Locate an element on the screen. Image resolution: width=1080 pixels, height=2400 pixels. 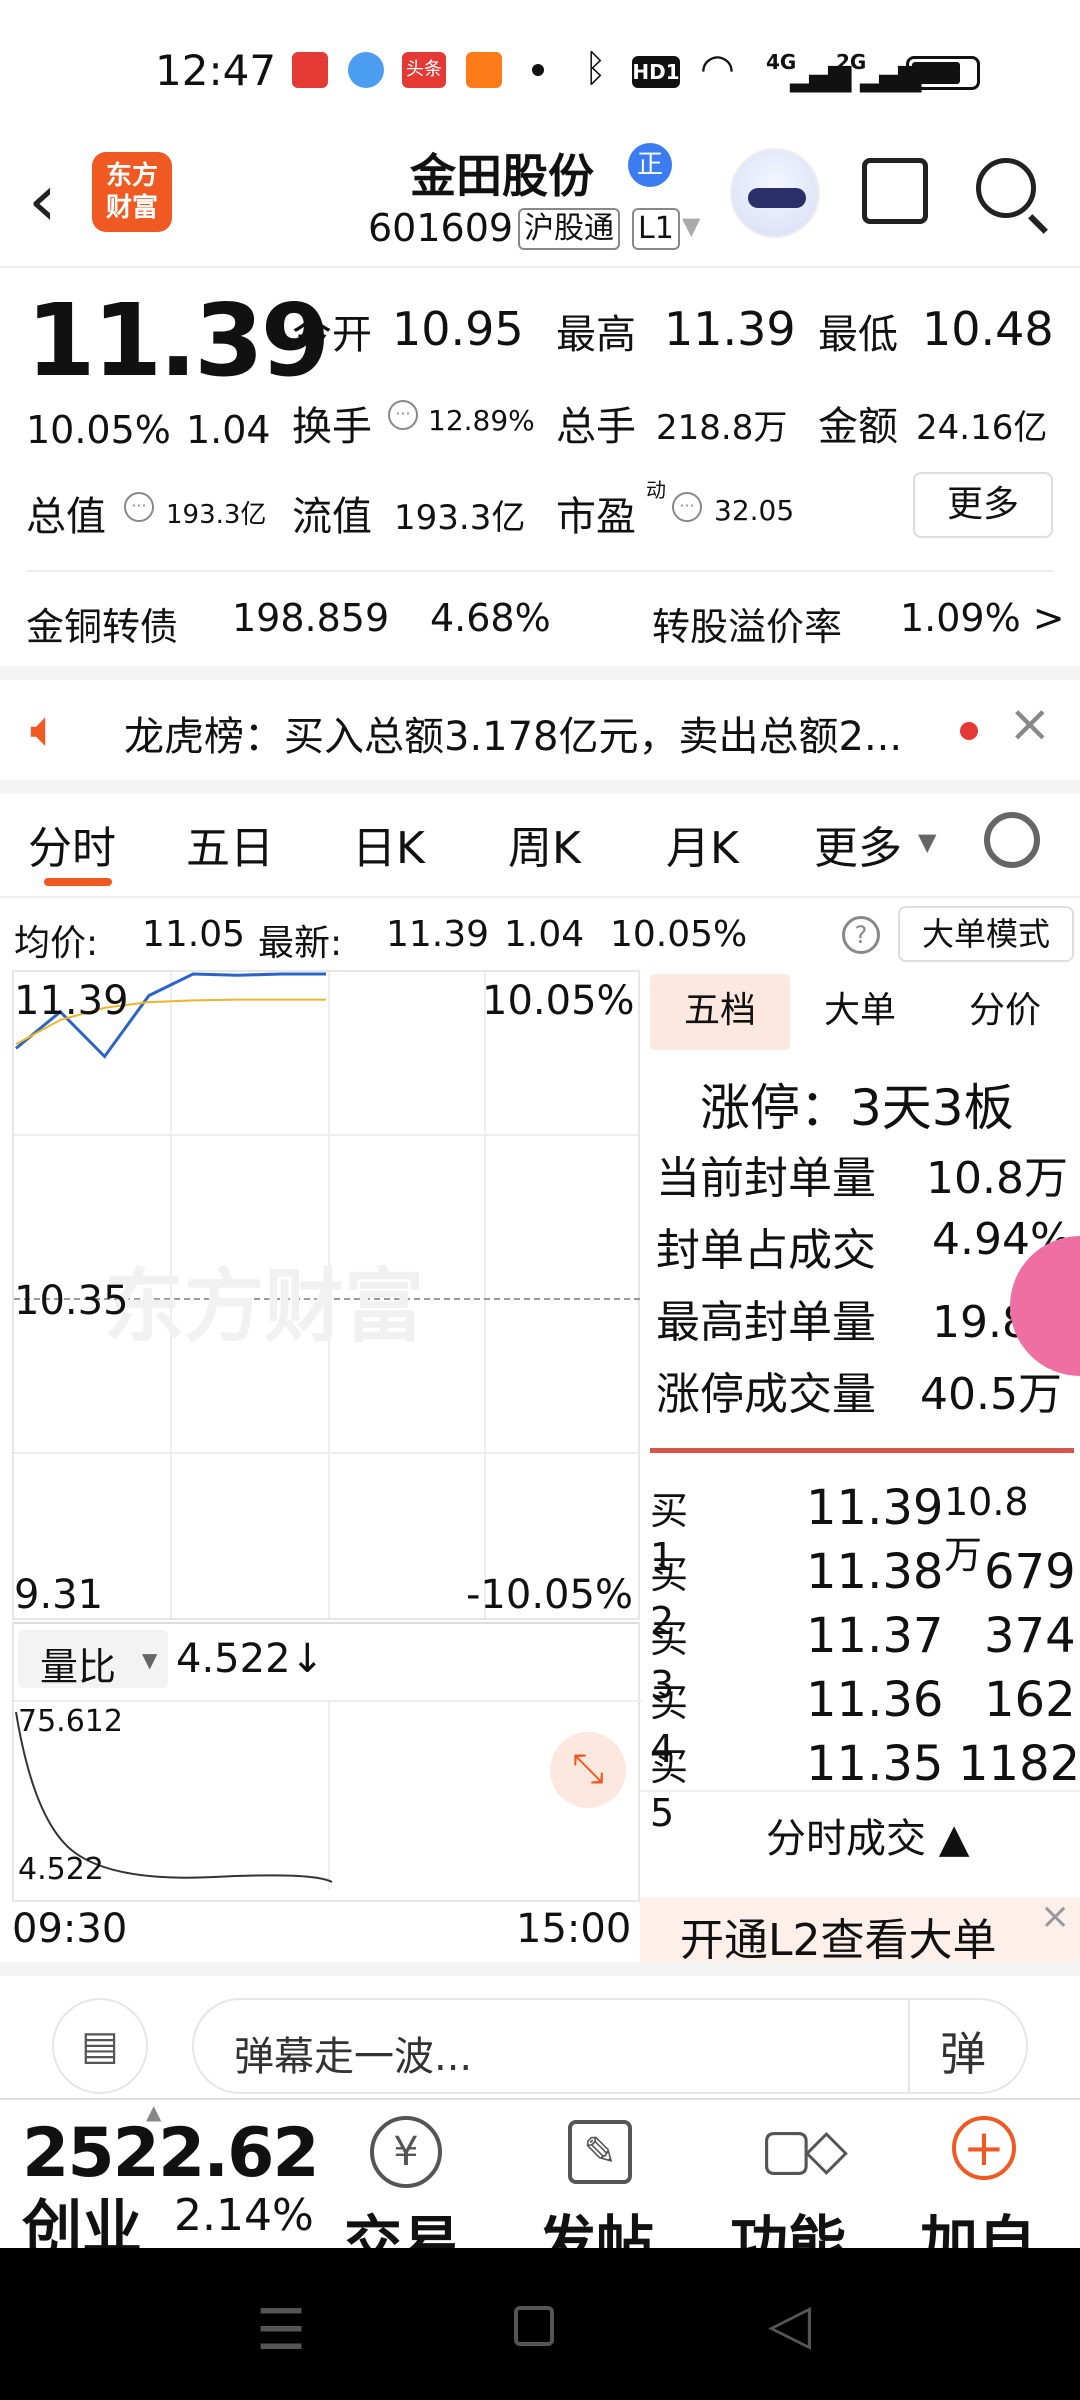
l2-banner: 开通L2查看大单 × is located at coordinates (860, 1931).